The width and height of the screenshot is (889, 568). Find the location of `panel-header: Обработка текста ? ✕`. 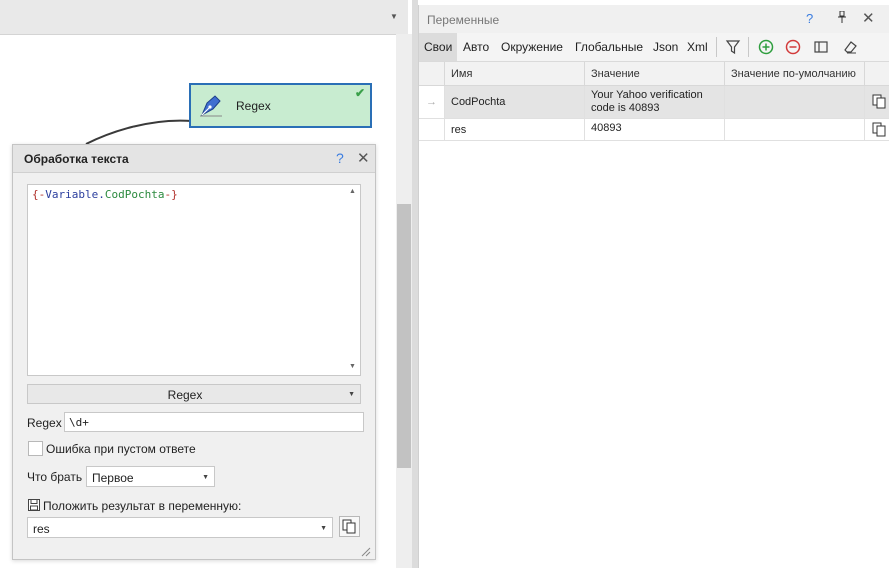

panel-header: Обработка текста ? ✕ is located at coordinates (194, 159).